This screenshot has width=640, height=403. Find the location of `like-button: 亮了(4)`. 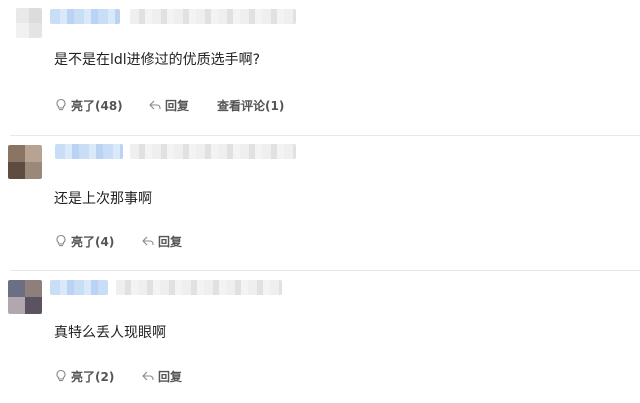

like-button: 亮了(4) is located at coordinates (84, 241).